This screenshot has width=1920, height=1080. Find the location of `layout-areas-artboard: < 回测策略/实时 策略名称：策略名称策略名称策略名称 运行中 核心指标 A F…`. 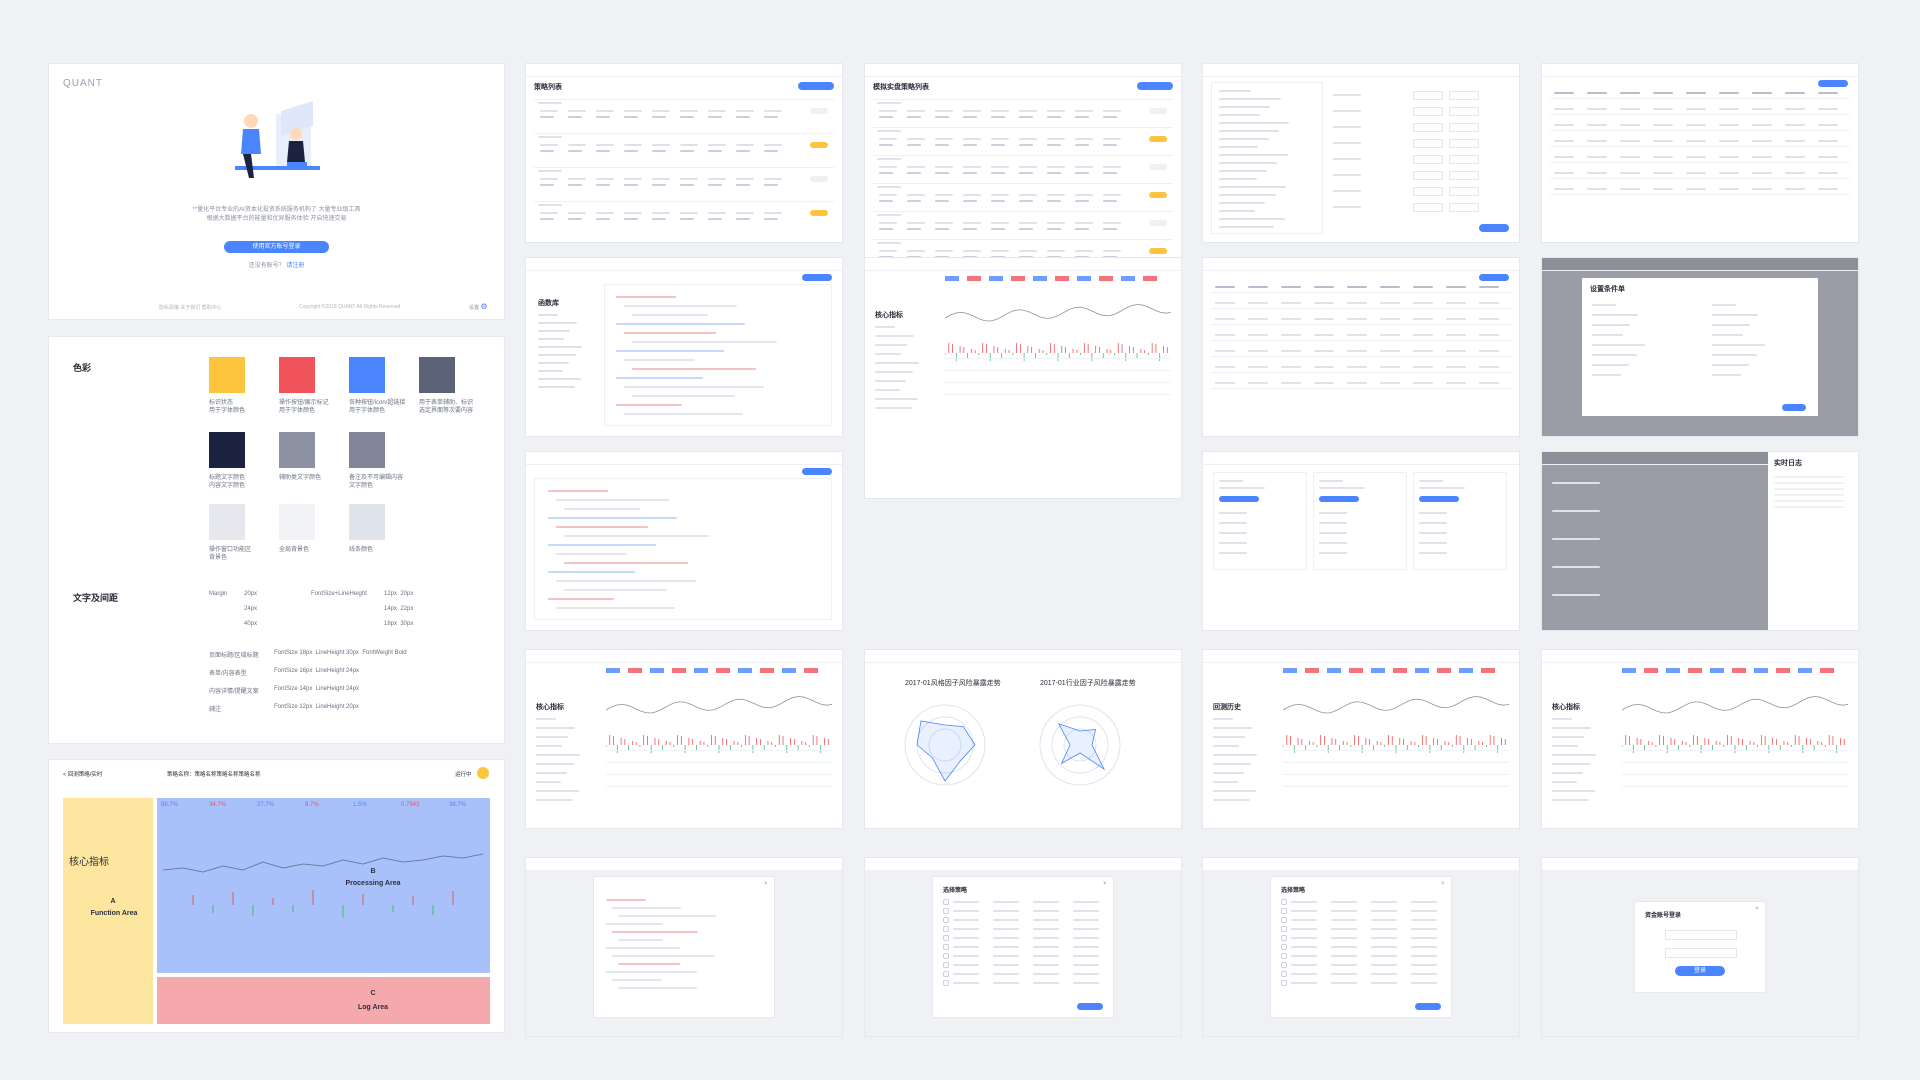

layout-areas-artboard: < 回测策略/实时 策略名称：策略名称策略名称策略名称 运行中 核心指标 A F… is located at coordinates (276, 896).